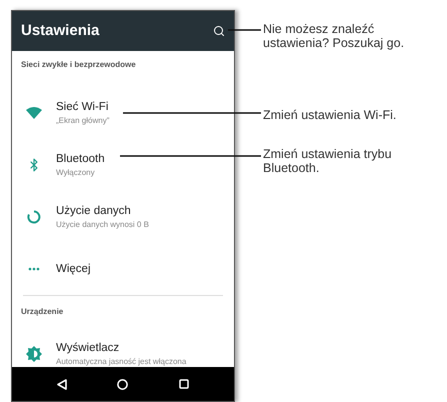  What do you see at coordinates (88, 348) in the screenshot?
I see `item-title: Wyświetlacz` at bounding box center [88, 348].